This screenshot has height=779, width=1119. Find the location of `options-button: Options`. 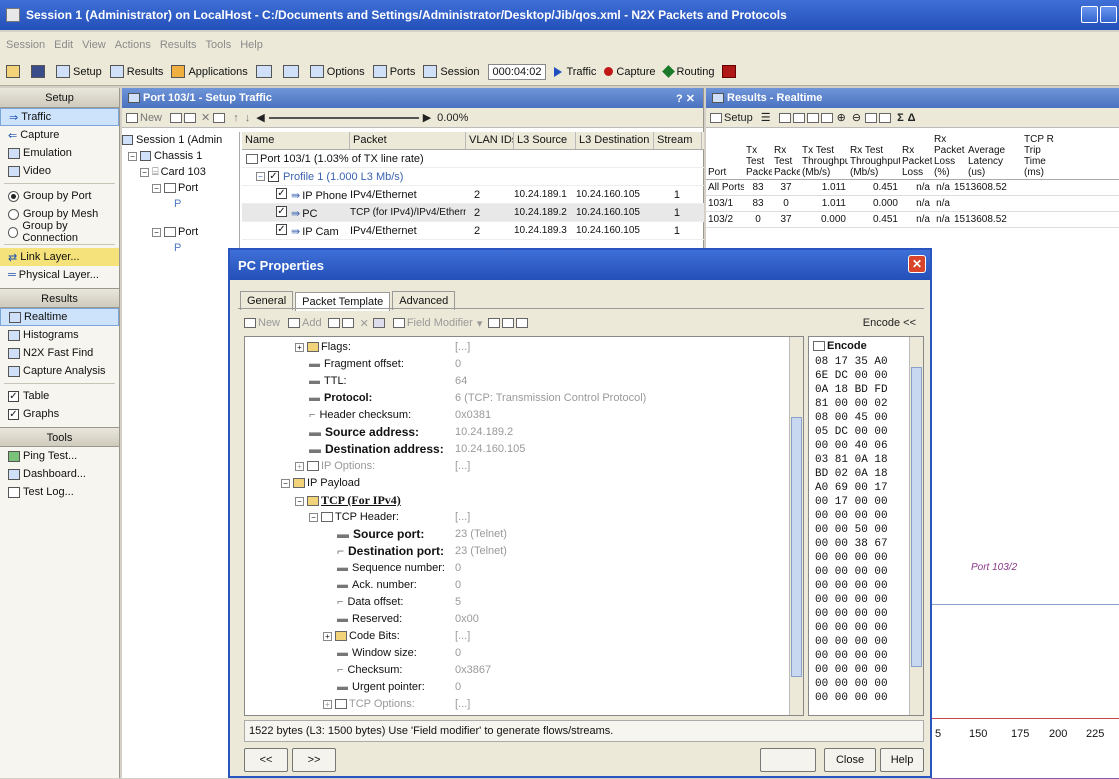

options-button: Options is located at coordinates (337, 71).